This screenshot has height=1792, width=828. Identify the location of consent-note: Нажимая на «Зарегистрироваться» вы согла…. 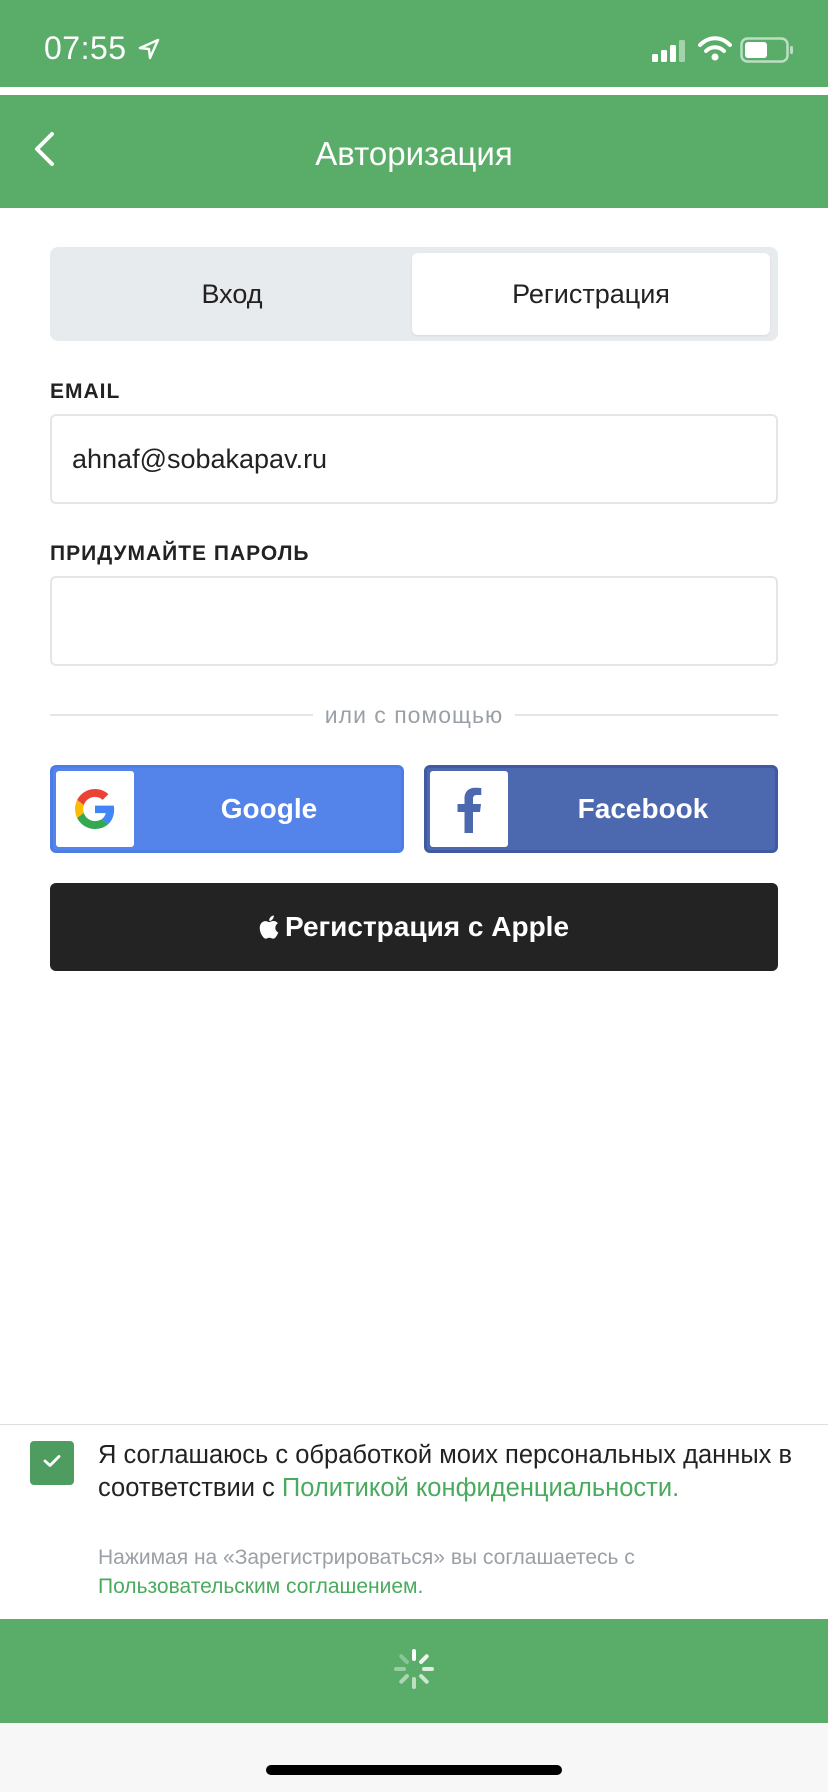
(448, 1572).